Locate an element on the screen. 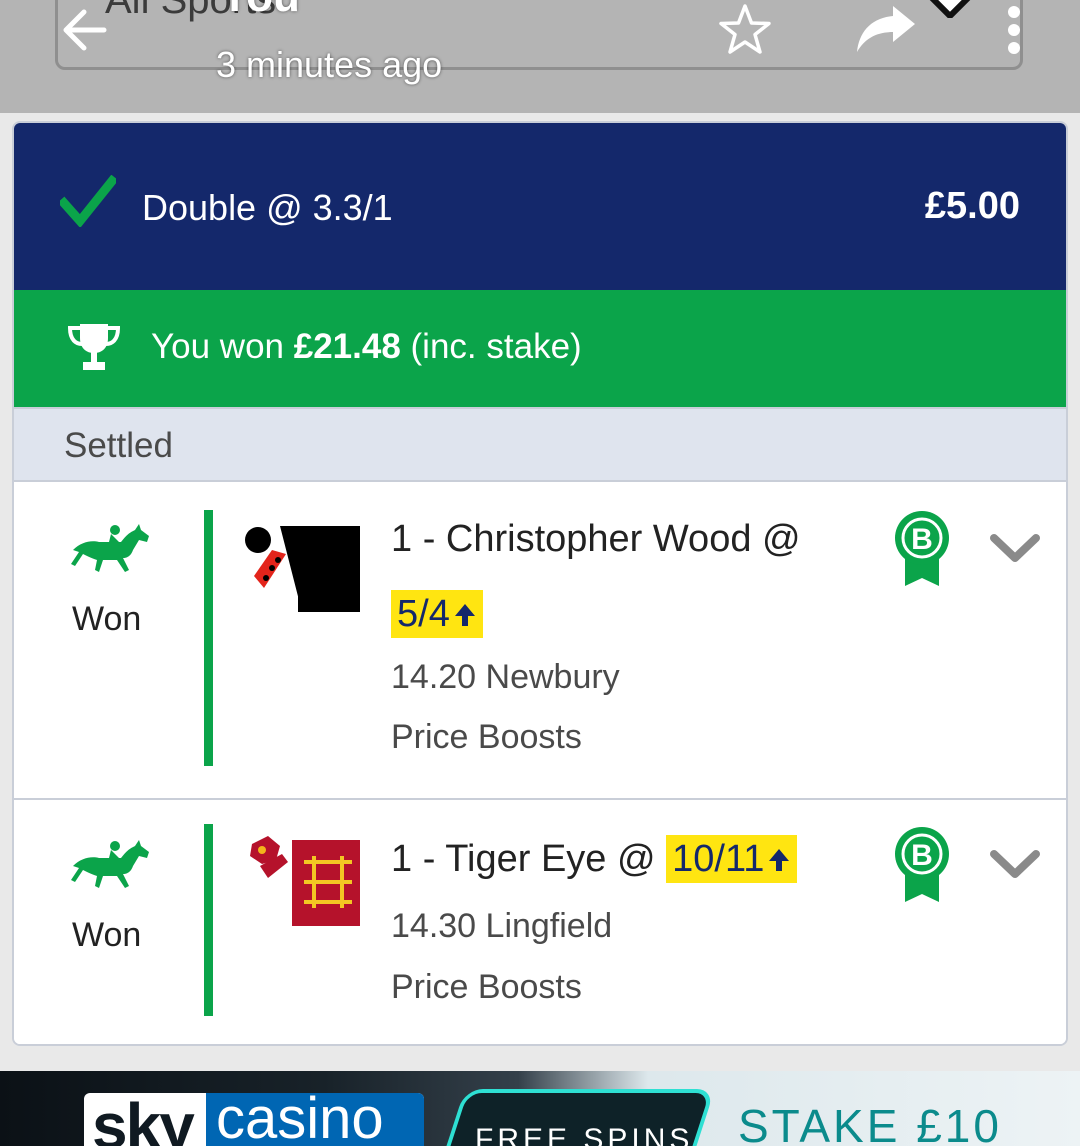 The height and width of the screenshot is (1146, 1080). ad-brand-casino: casino is located at coordinates (300, 1116).